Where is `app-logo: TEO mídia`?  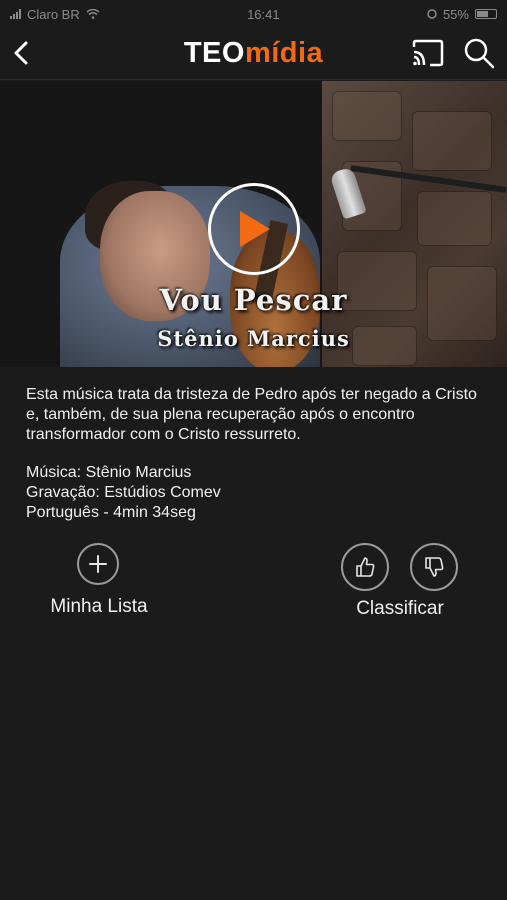 app-logo: TEO mídia is located at coordinates (253, 53).